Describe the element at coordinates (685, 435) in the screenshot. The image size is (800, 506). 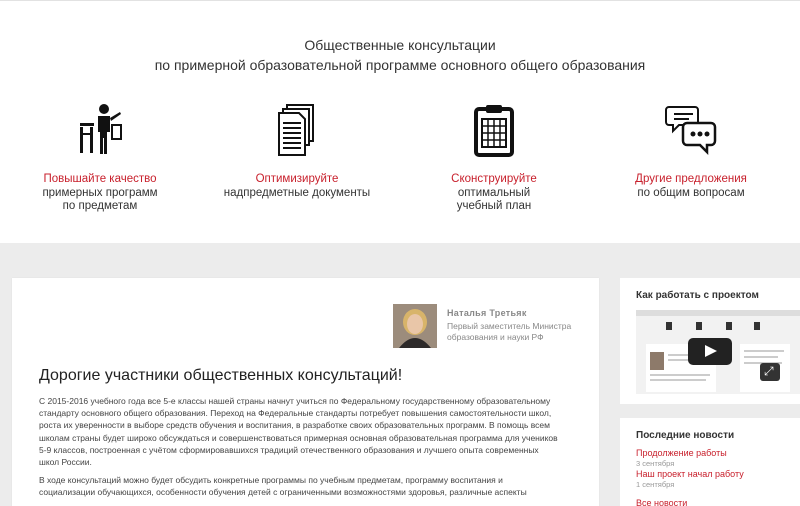
I see `news-card-title: Последние новости` at that location.